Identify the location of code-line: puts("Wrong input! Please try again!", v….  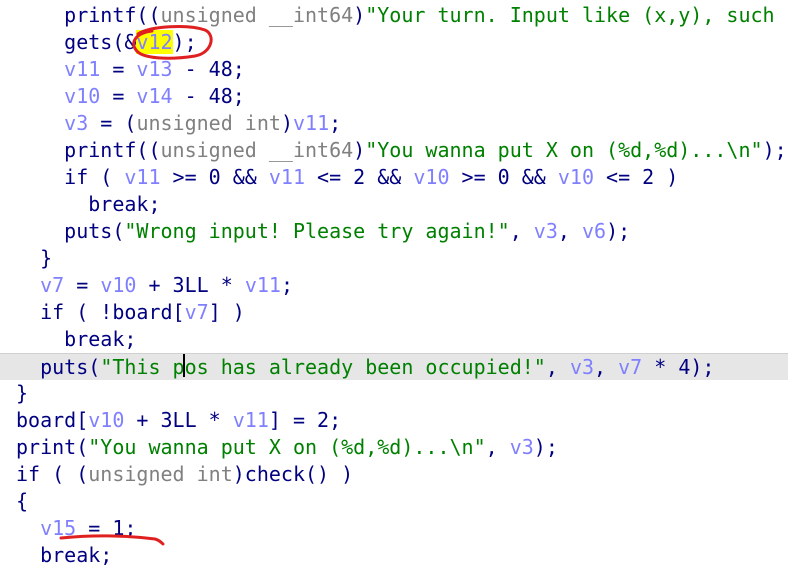
(394, 231).